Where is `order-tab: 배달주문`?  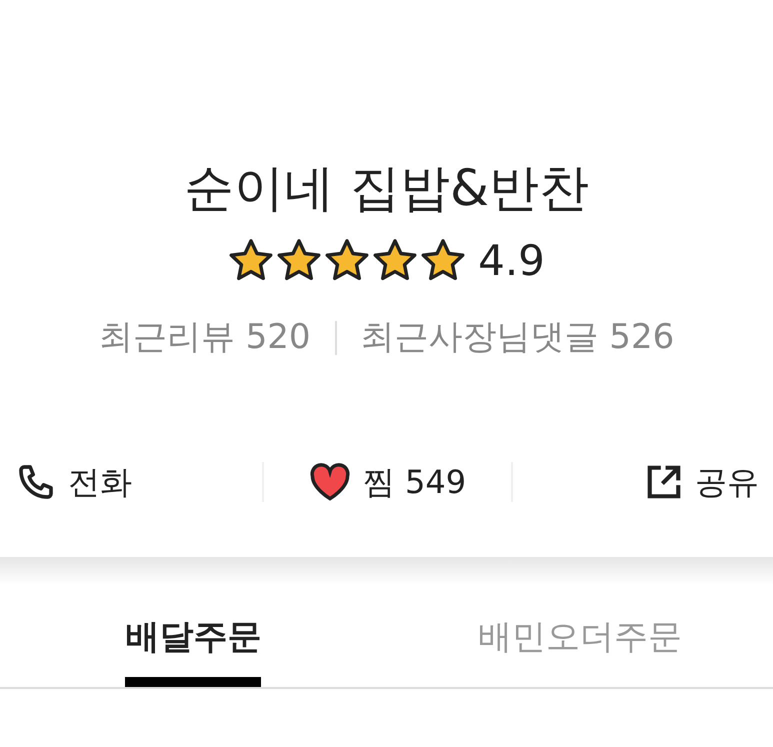
order-tab: 배달주문 is located at coordinates (193, 649).